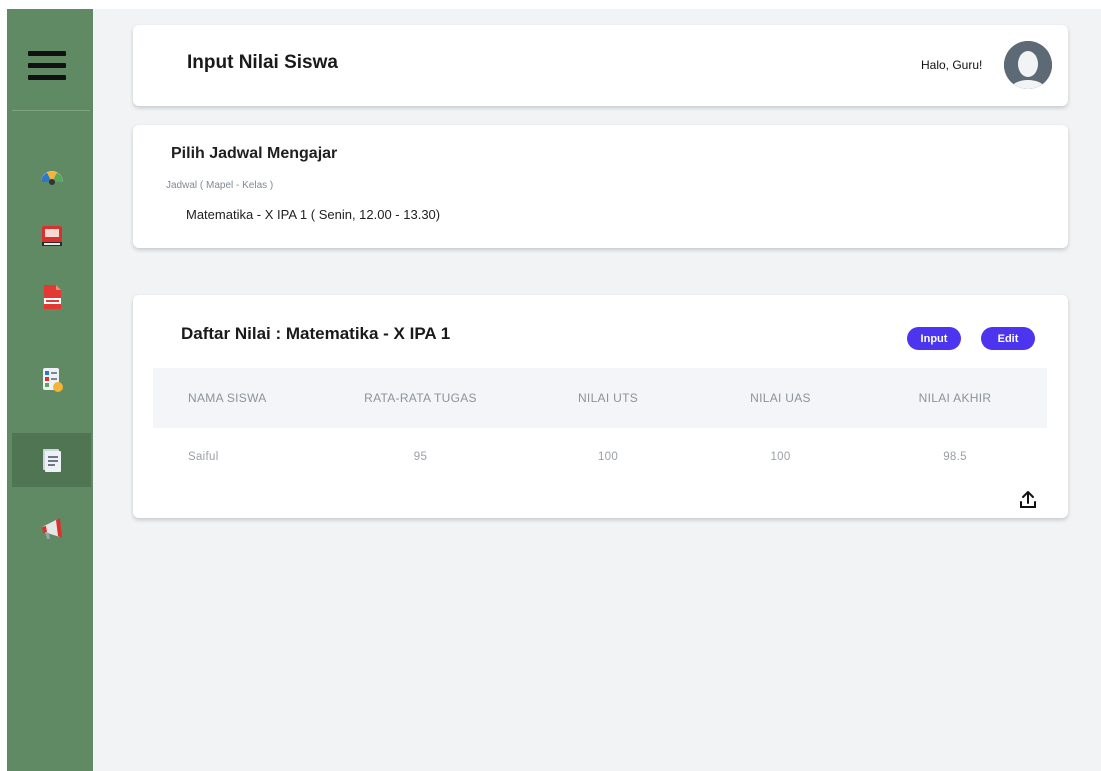  What do you see at coordinates (780, 398) in the screenshot?
I see `column-header-uas: NILAI UAS` at bounding box center [780, 398].